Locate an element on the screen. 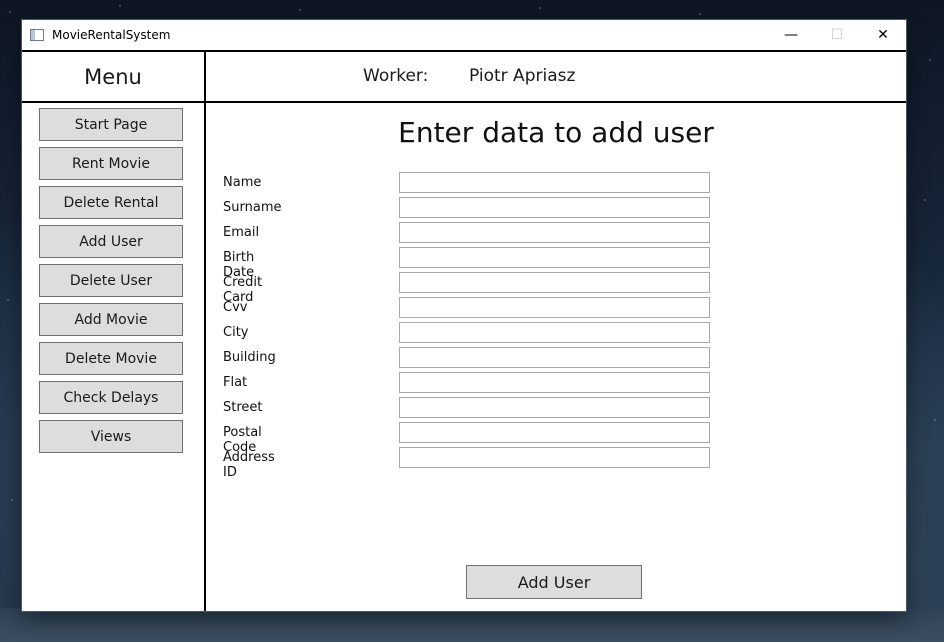  name-label: Name is located at coordinates (242, 182).